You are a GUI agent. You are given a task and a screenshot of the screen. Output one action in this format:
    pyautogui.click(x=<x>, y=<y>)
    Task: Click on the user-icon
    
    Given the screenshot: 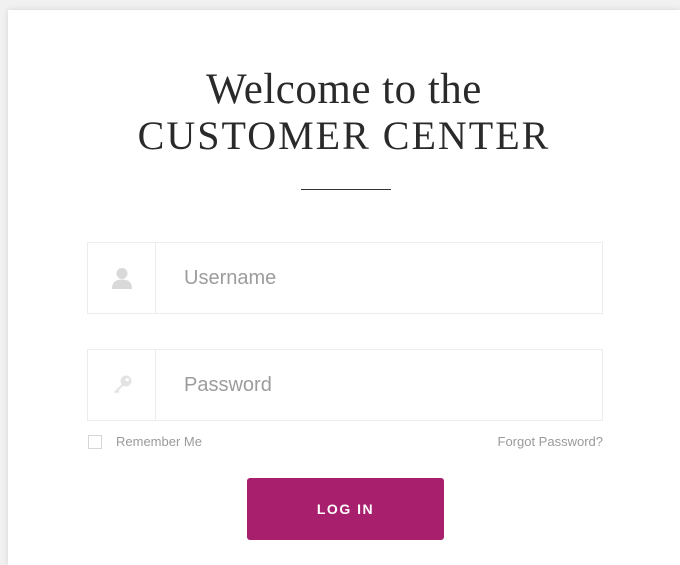 What is the action you would take?
    pyautogui.click(x=121, y=278)
    